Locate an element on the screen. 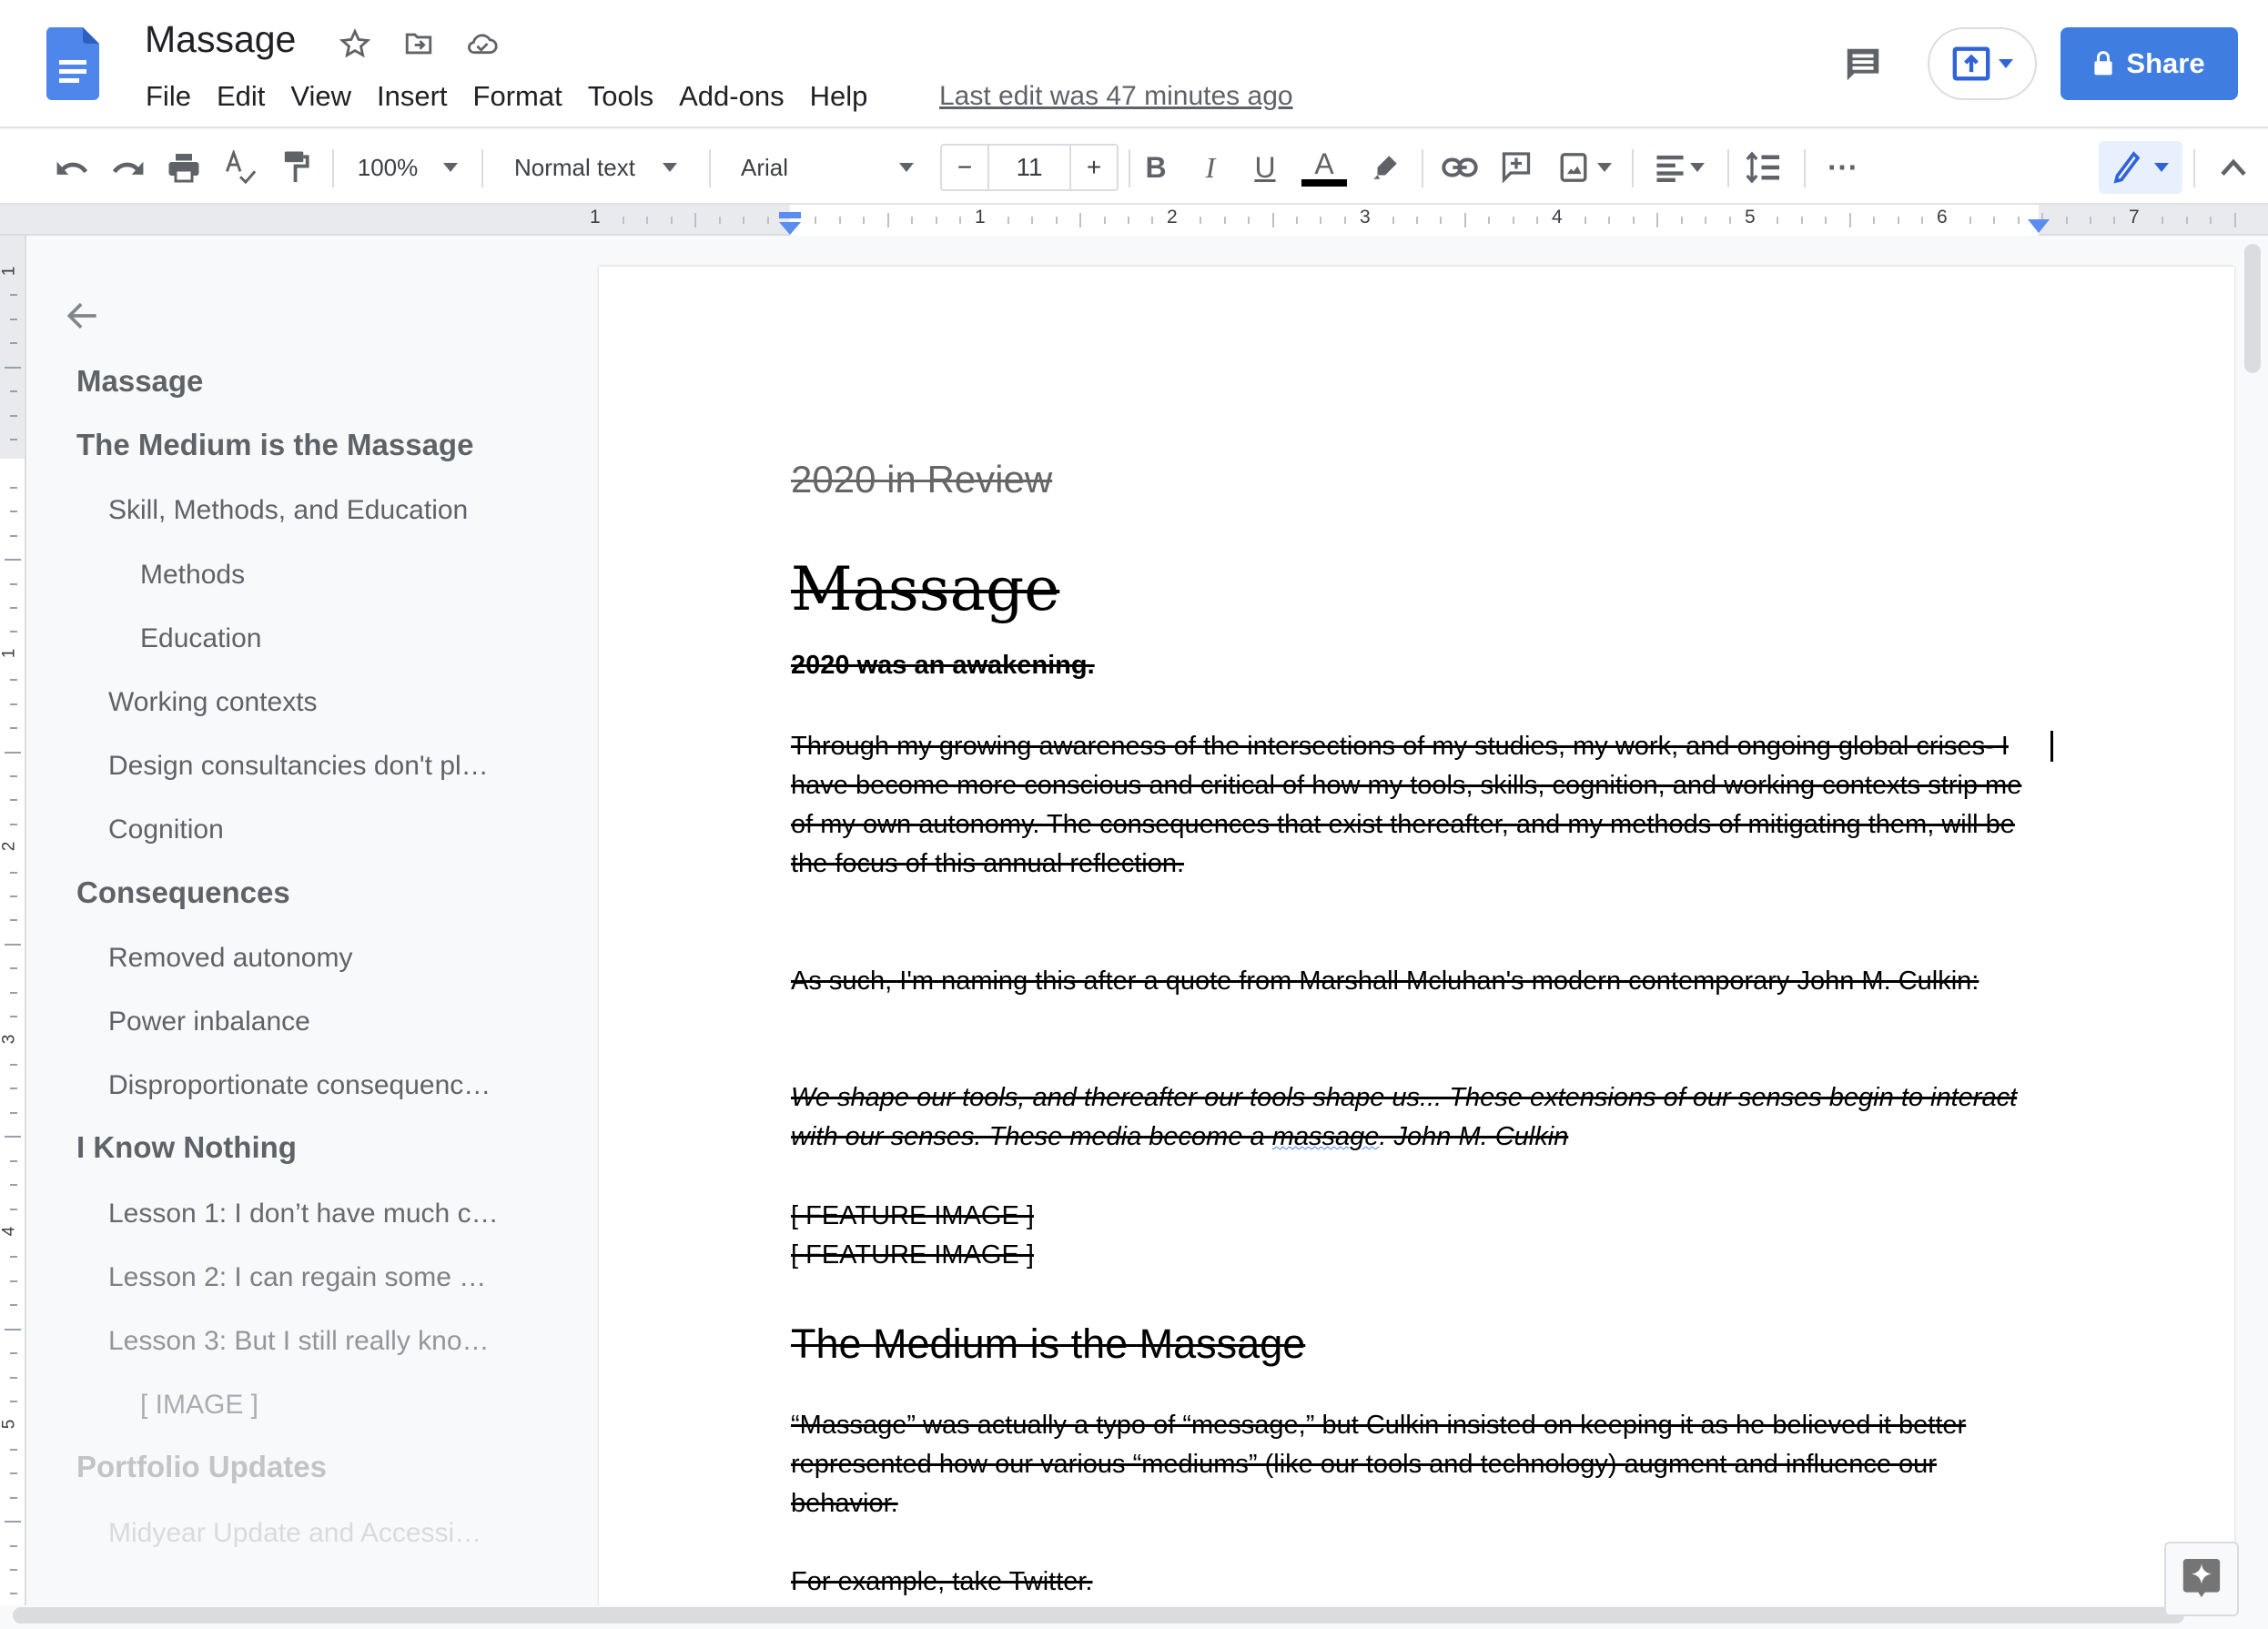 The image size is (2268, 1629). editing-mode-button is located at coordinates (2140, 167).